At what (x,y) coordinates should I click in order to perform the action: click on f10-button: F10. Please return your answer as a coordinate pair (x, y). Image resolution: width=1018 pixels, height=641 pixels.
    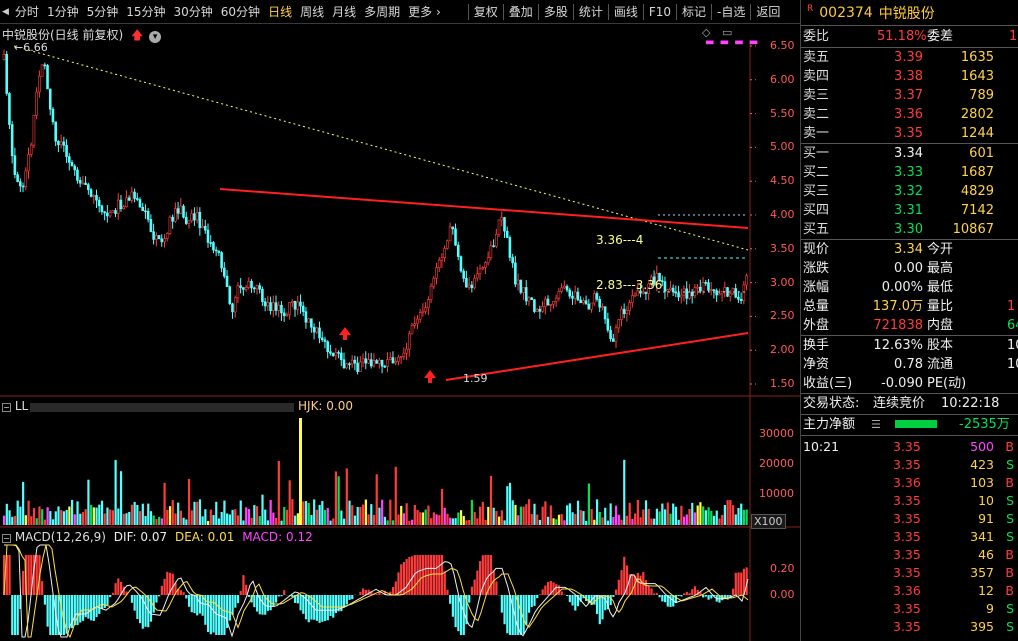
    Looking at the image, I should click on (660, 12).